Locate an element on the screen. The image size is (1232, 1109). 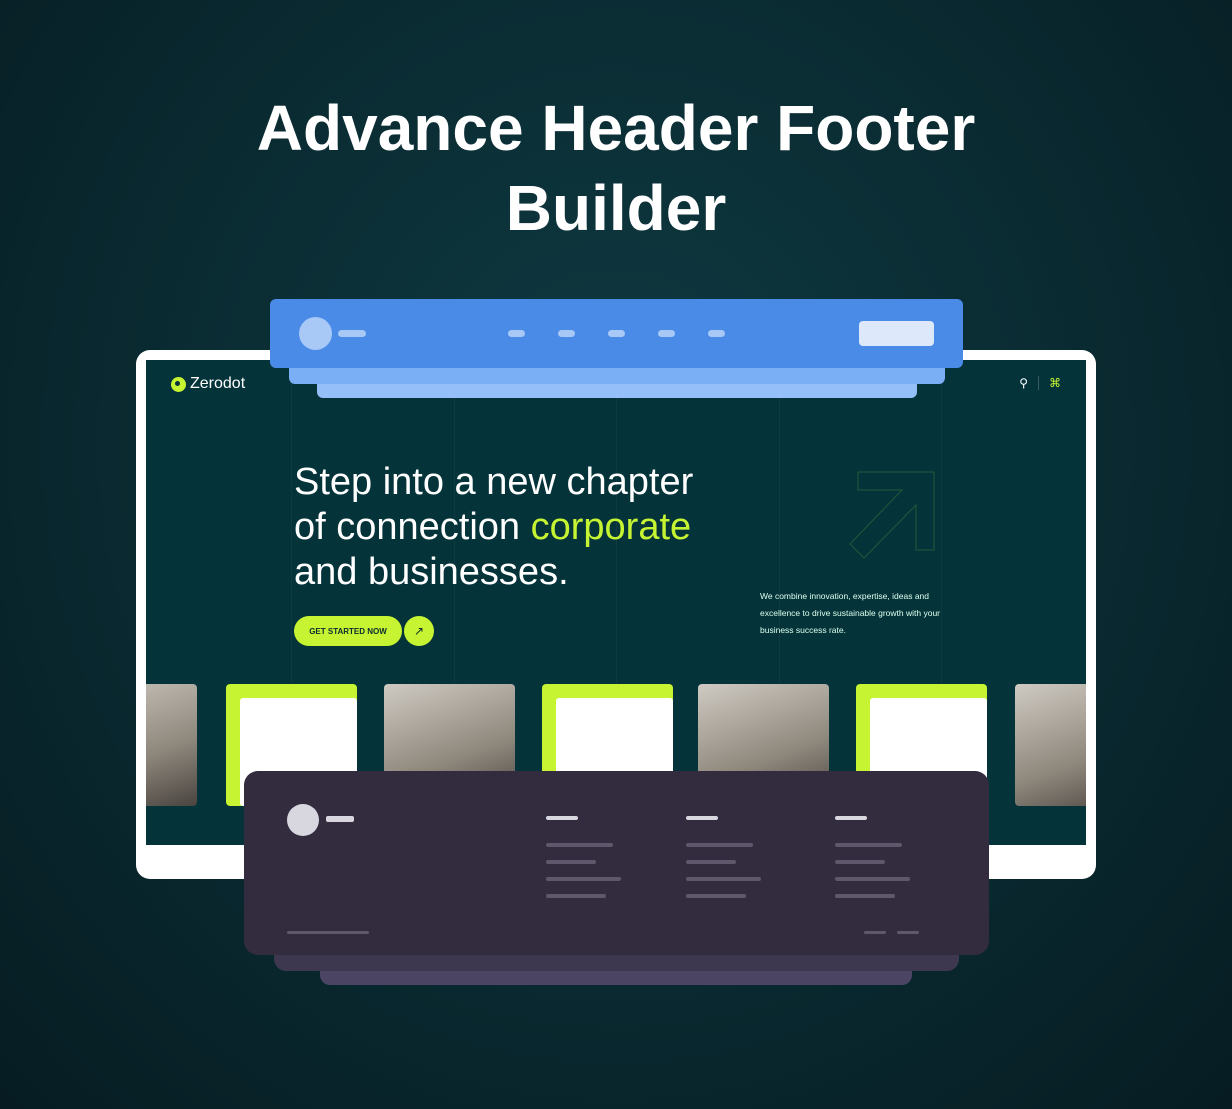
site-logo: Zerodot is located at coordinates (208, 384).